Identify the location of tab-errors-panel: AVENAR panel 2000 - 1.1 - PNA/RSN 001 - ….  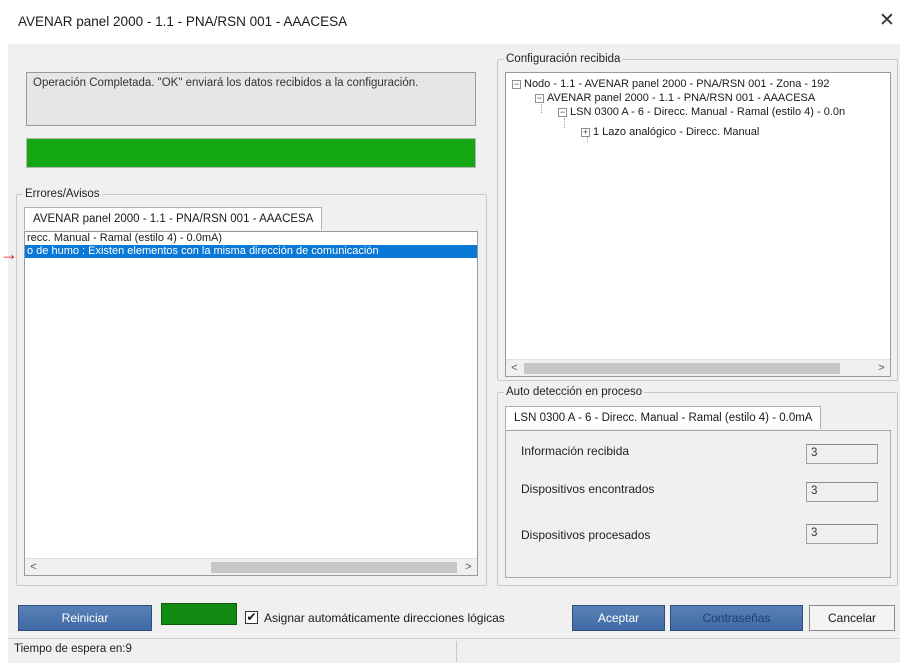
(173, 218).